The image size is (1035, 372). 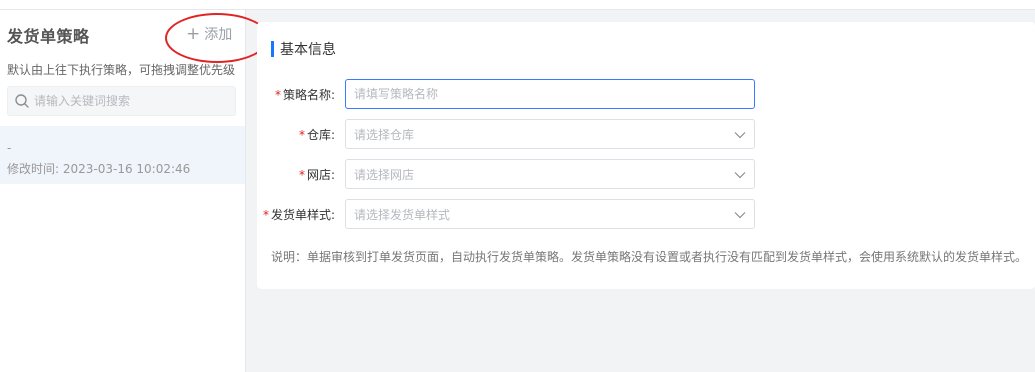 I want to click on section-header: 基本信息, so click(x=303, y=49).